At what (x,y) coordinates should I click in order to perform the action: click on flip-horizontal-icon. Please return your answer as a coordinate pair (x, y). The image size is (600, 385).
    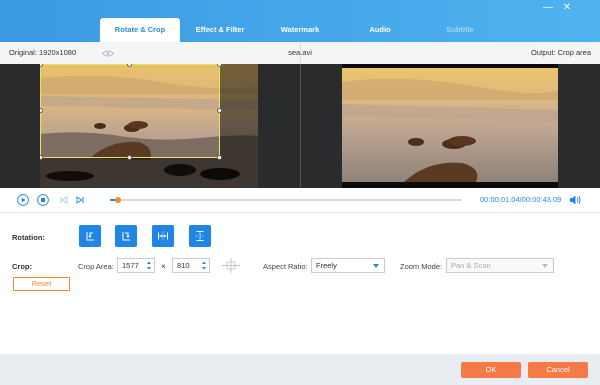
    Looking at the image, I should click on (163, 236).